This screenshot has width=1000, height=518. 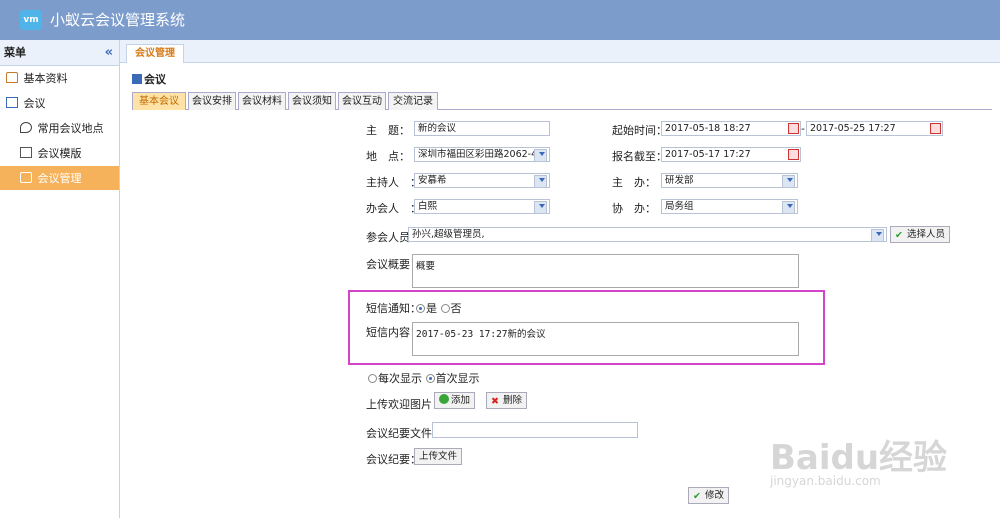 I want to click on tab-meeting-materials: 会议材料, so click(x=262, y=101).